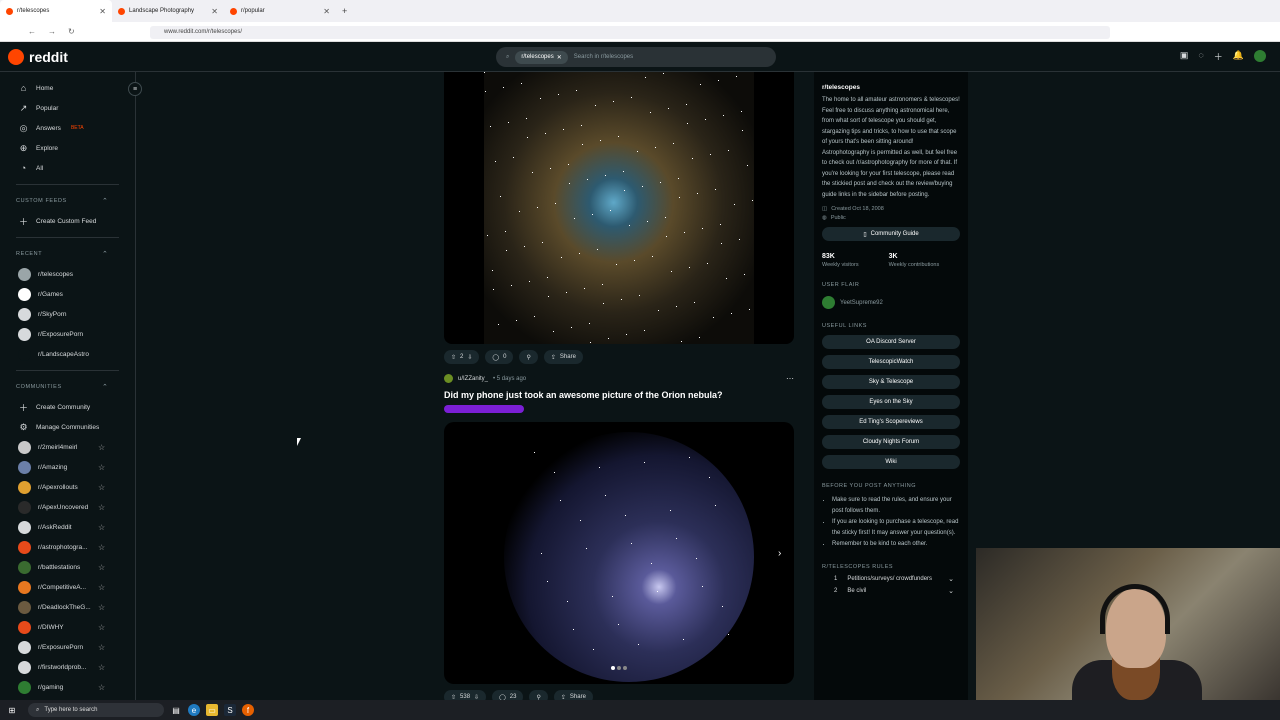 This screenshot has height=720, width=1280. I want to click on taskbar-search: ⌕ Type here to search, so click(96, 710).